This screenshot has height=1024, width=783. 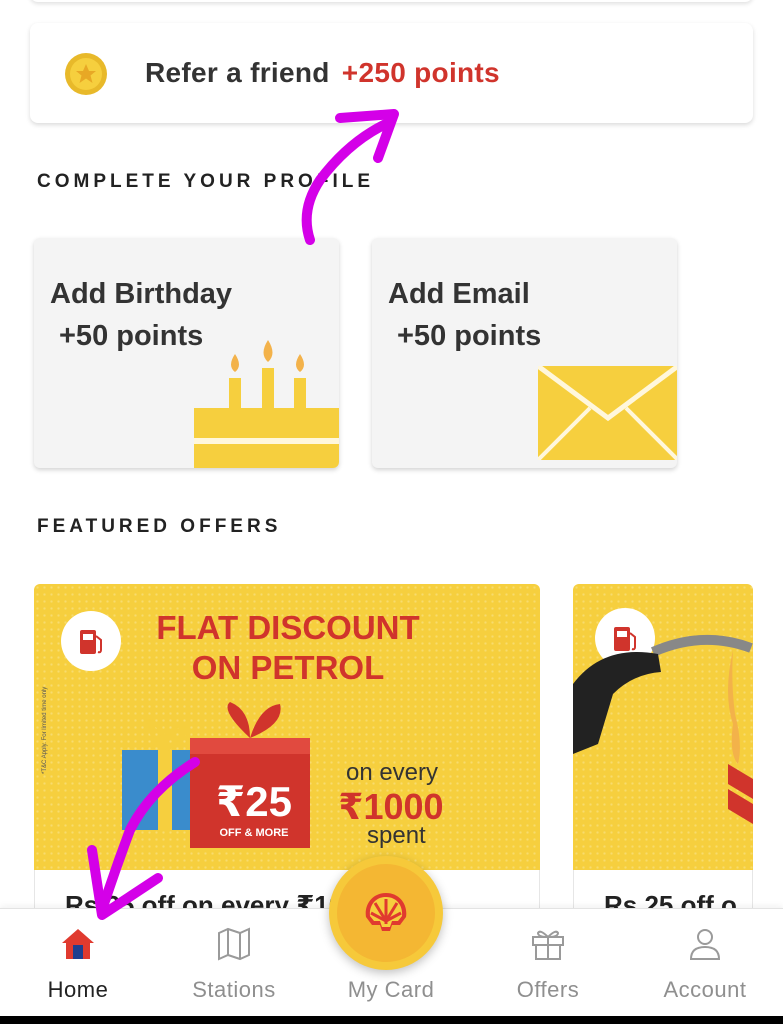 What do you see at coordinates (186, 353) in the screenshot?
I see `add-birthday-card: Add Birthday +50 points` at bounding box center [186, 353].